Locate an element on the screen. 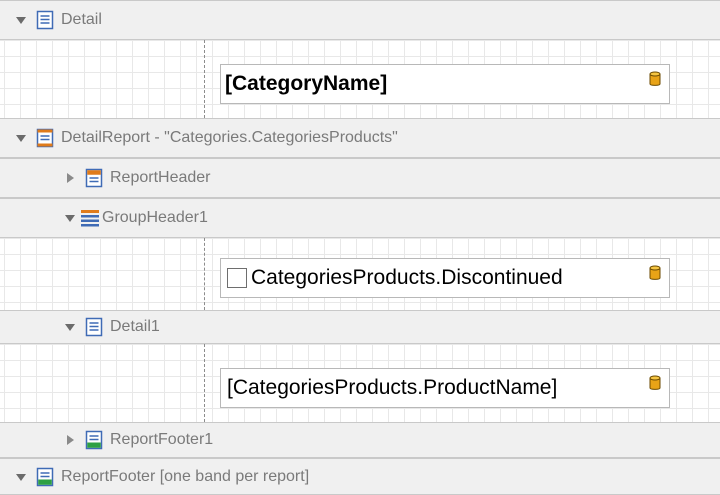 This screenshot has width=720, height=495. band-label: Detail is located at coordinates (81, 19).